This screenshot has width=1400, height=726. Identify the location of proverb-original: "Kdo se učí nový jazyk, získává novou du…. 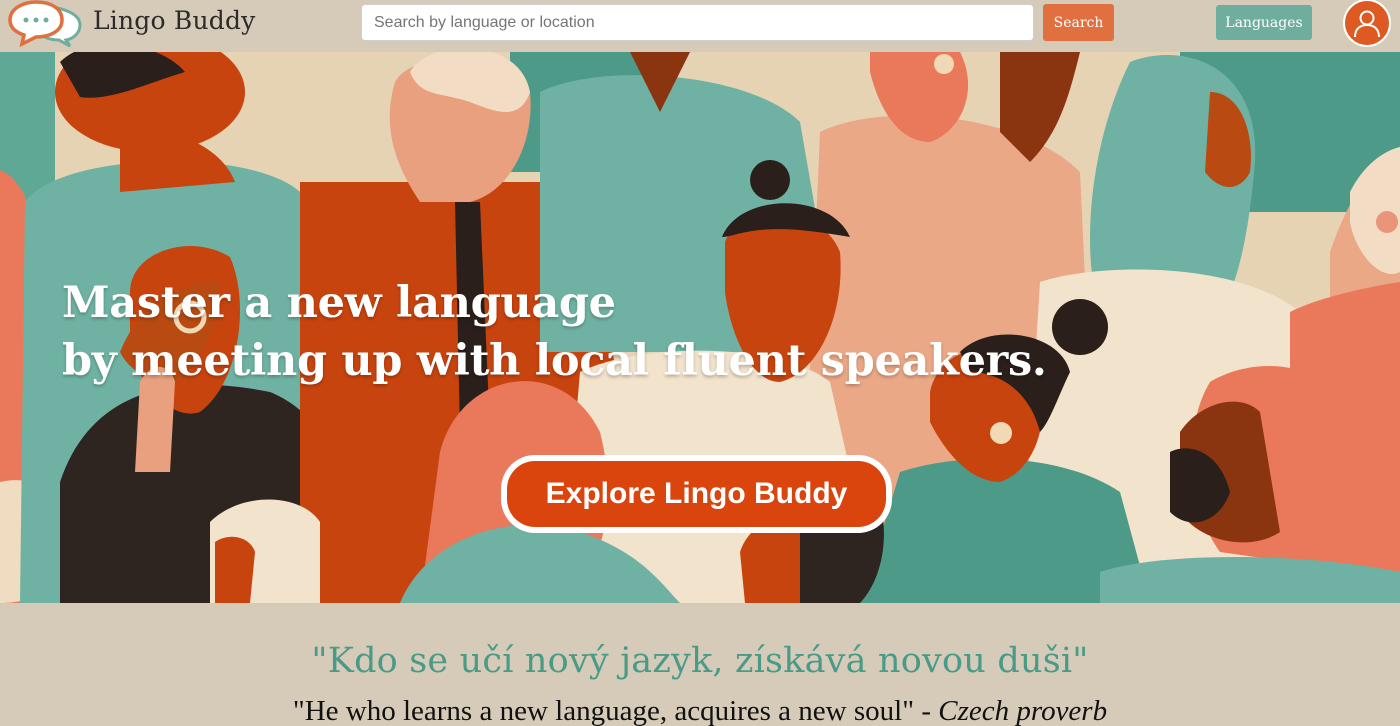
(700, 661).